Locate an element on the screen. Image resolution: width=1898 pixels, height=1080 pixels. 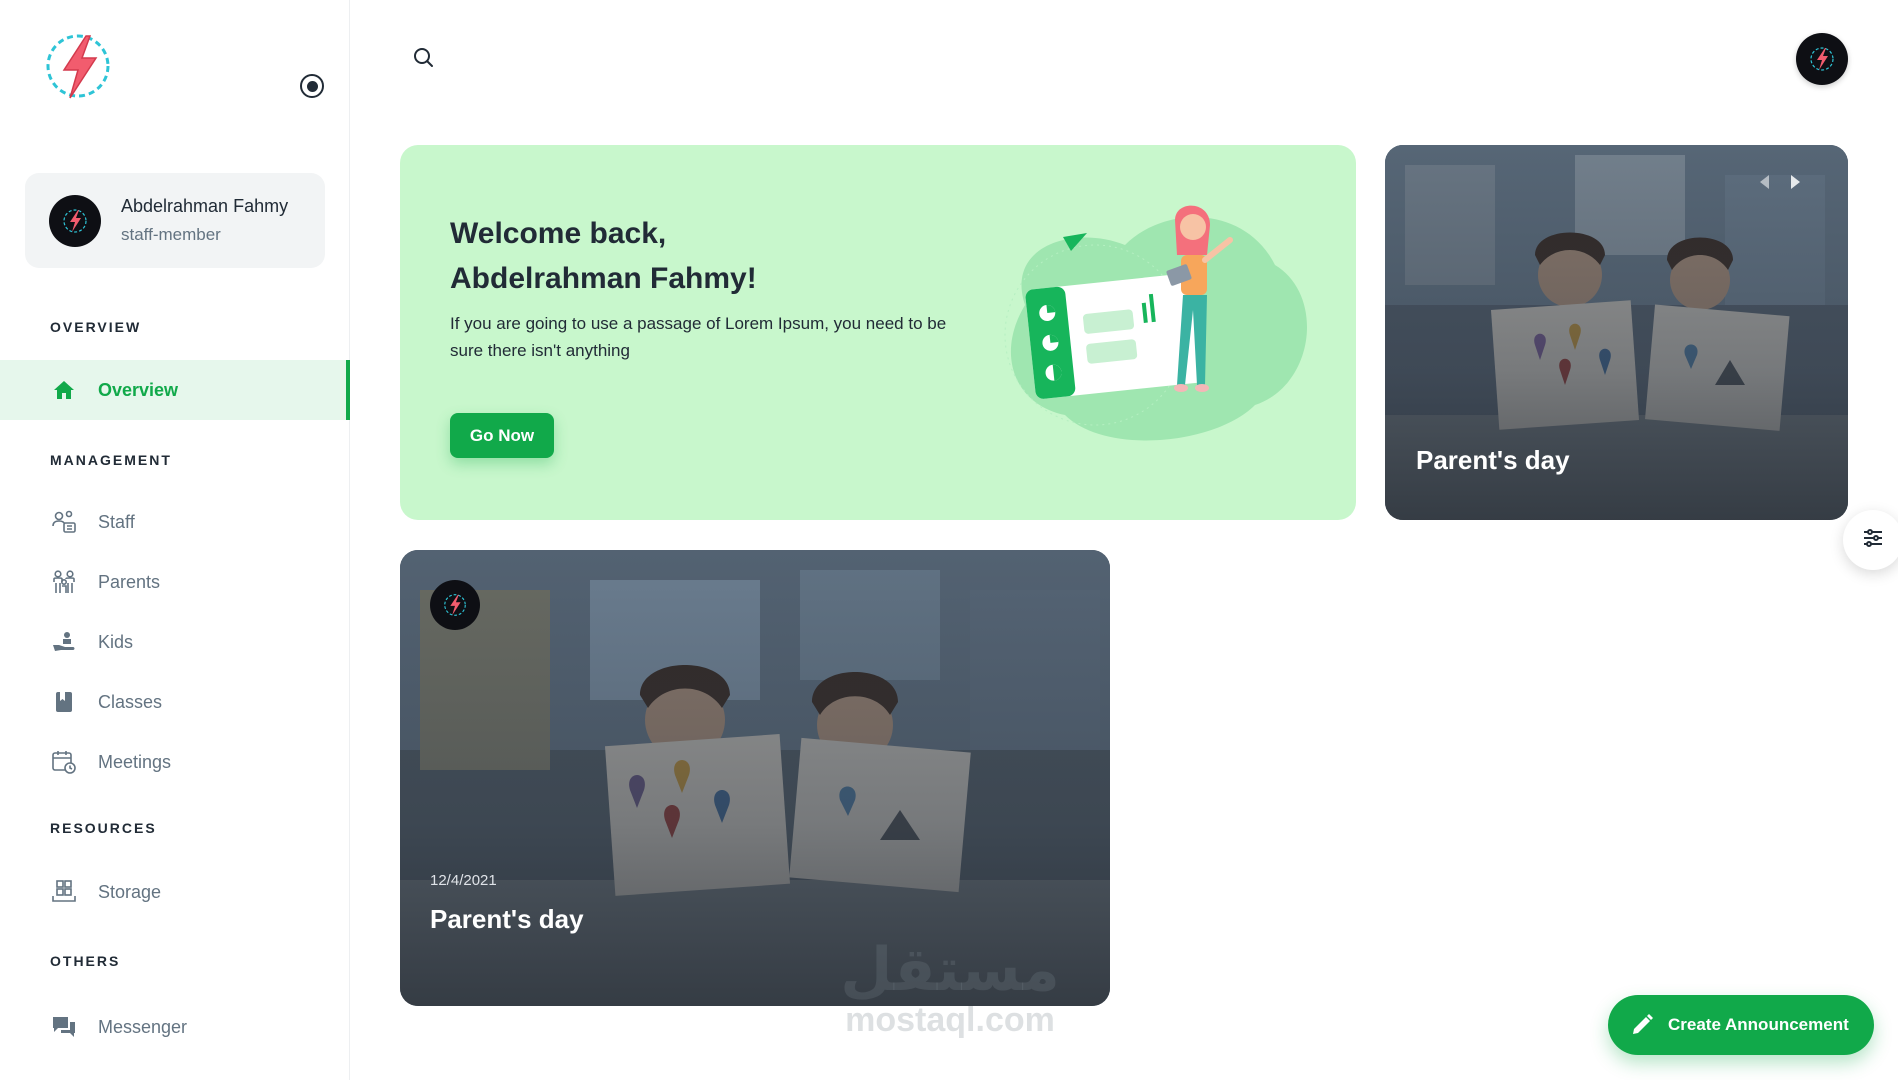
announcement-date: 12/4/2021 is located at coordinates (463, 880).